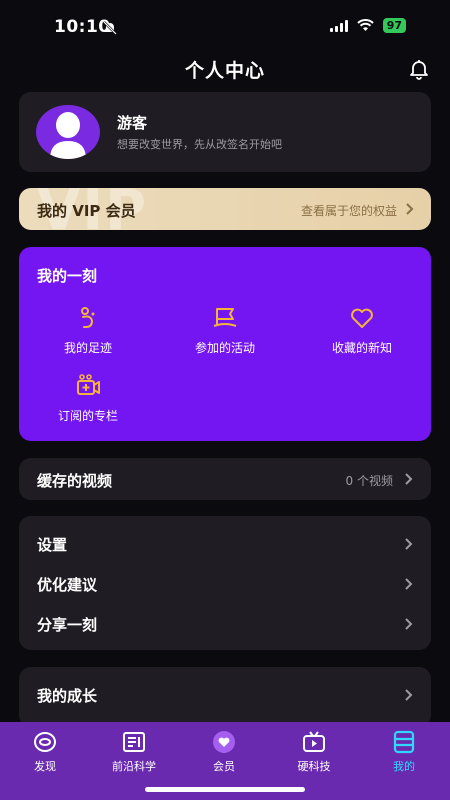 This screenshot has height=800, width=450. I want to click on settings-row: 设置, so click(225, 544).